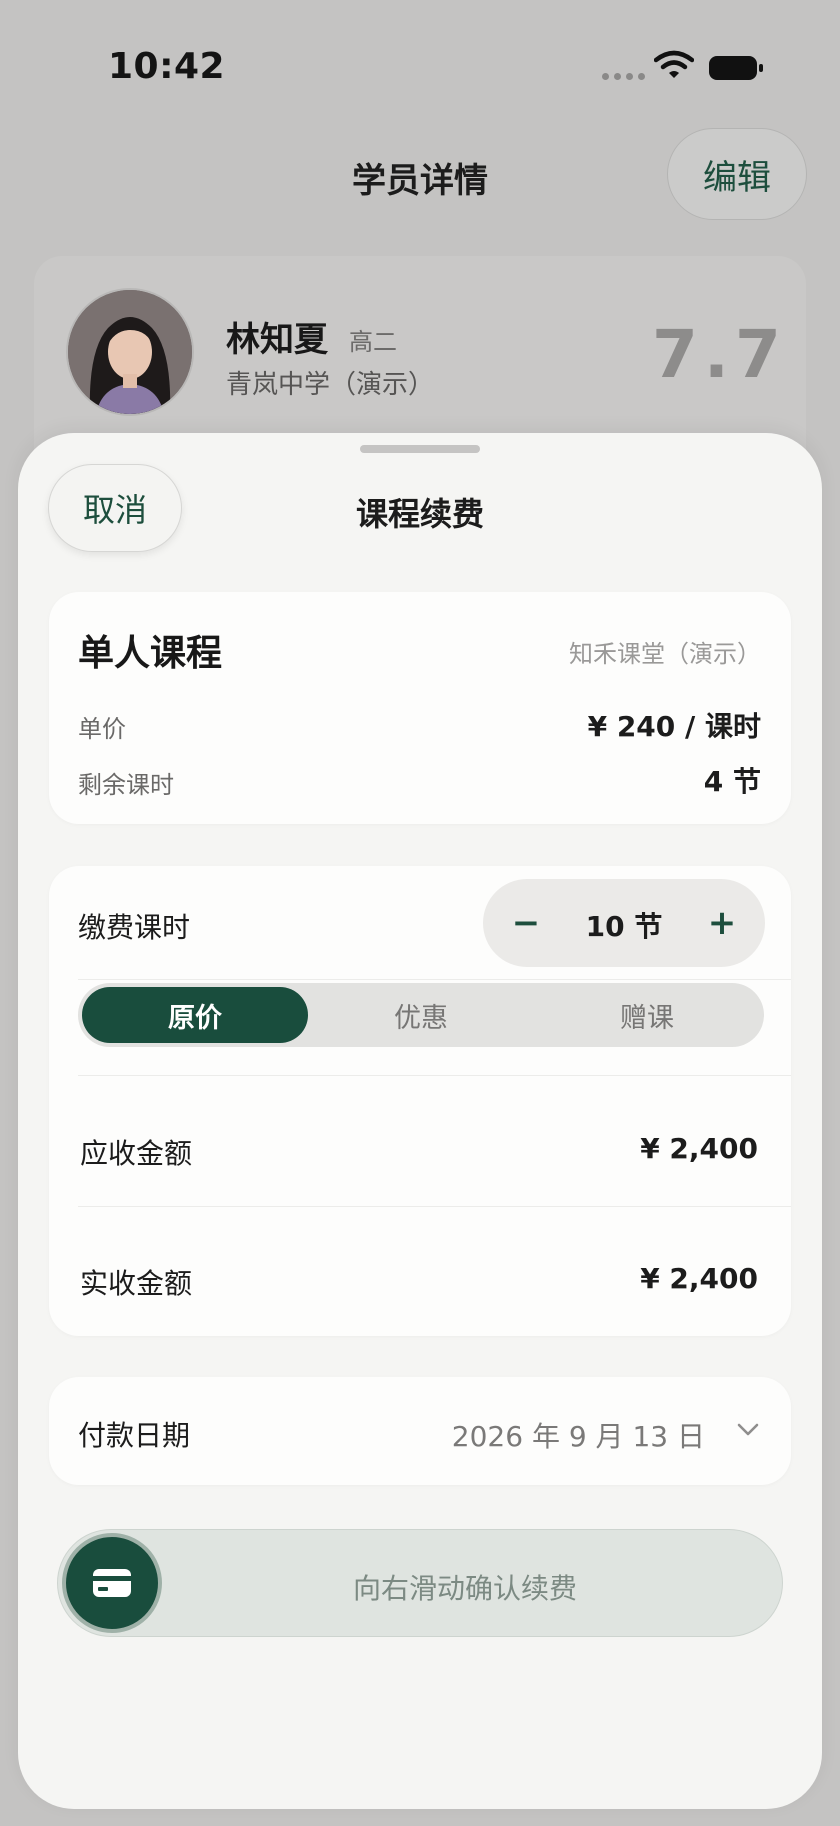  I want to click on student-grade: 高二, so click(373, 342).